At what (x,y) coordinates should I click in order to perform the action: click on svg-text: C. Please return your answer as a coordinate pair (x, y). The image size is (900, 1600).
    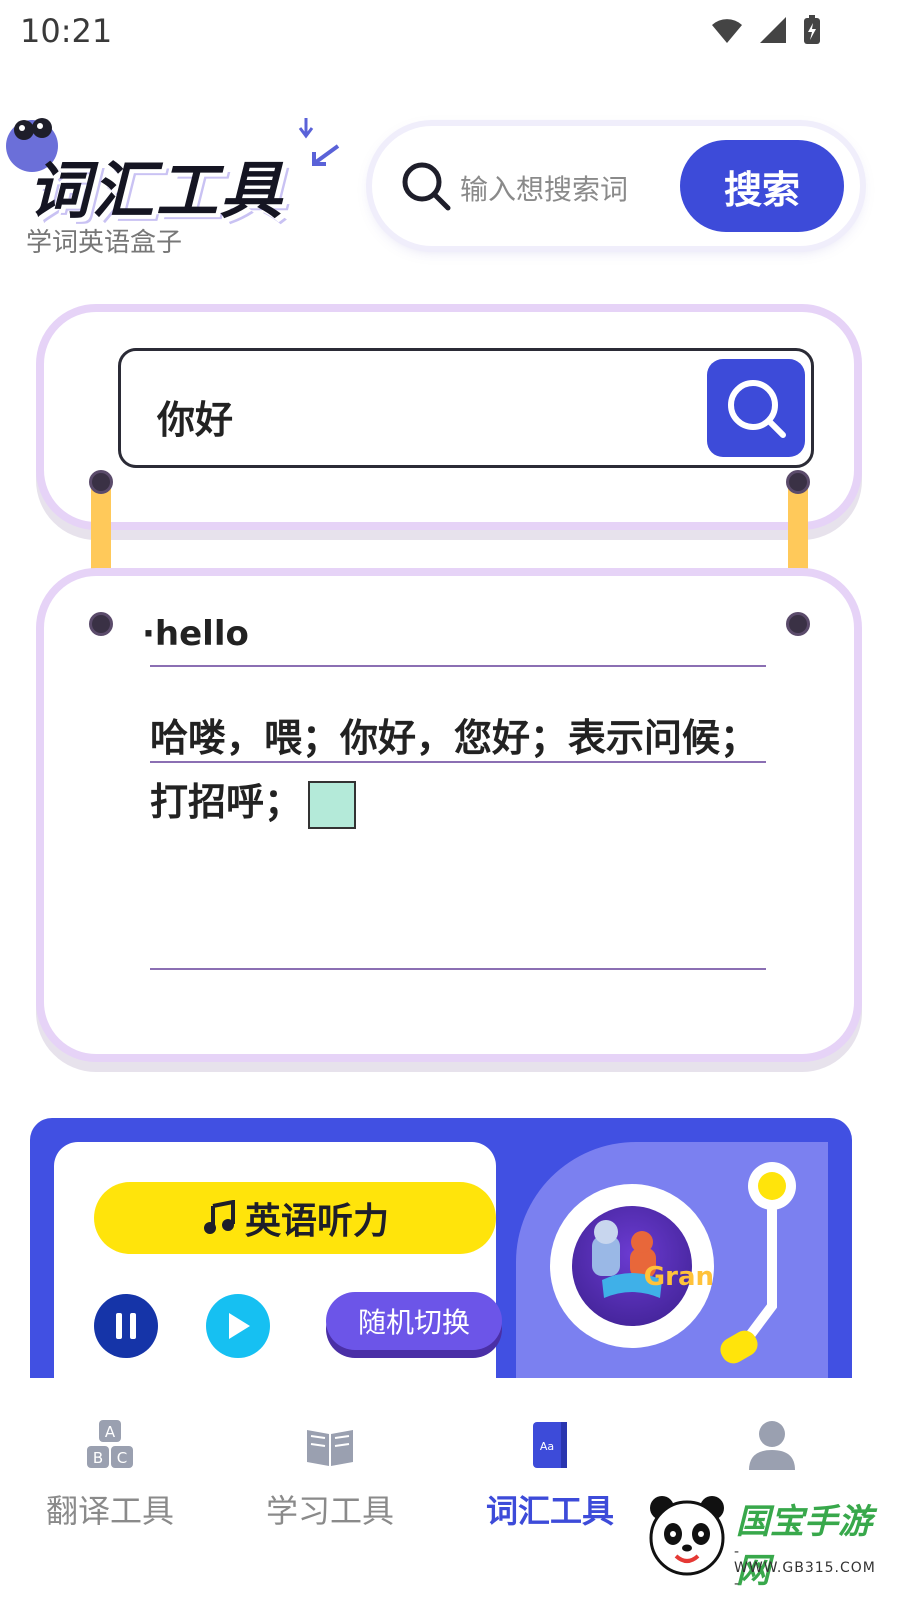
    Looking at the image, I should click on (122, 1458).